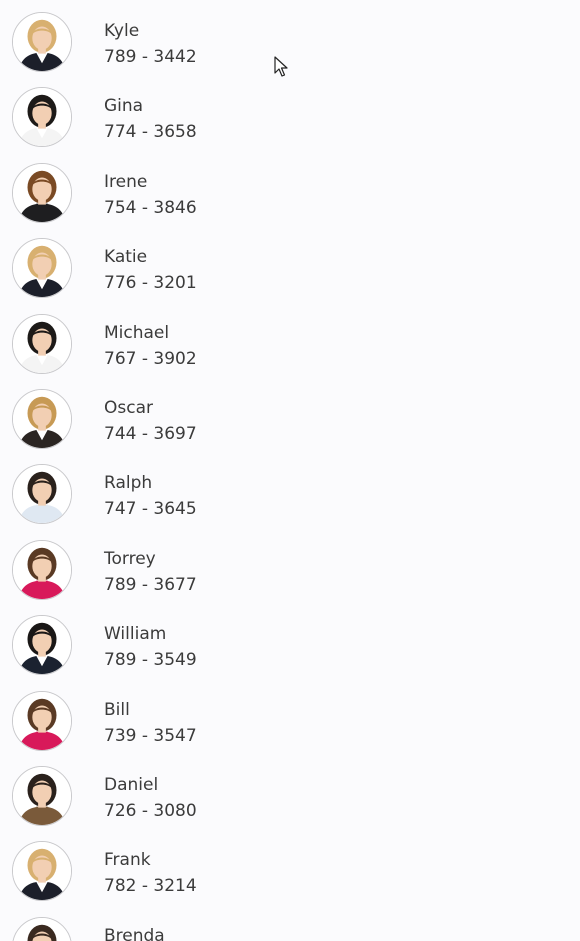  What do you see at coordinates (130, 558) in the screenshot?
I see `contact-name: Torrey` at bounding box center [130, 558].